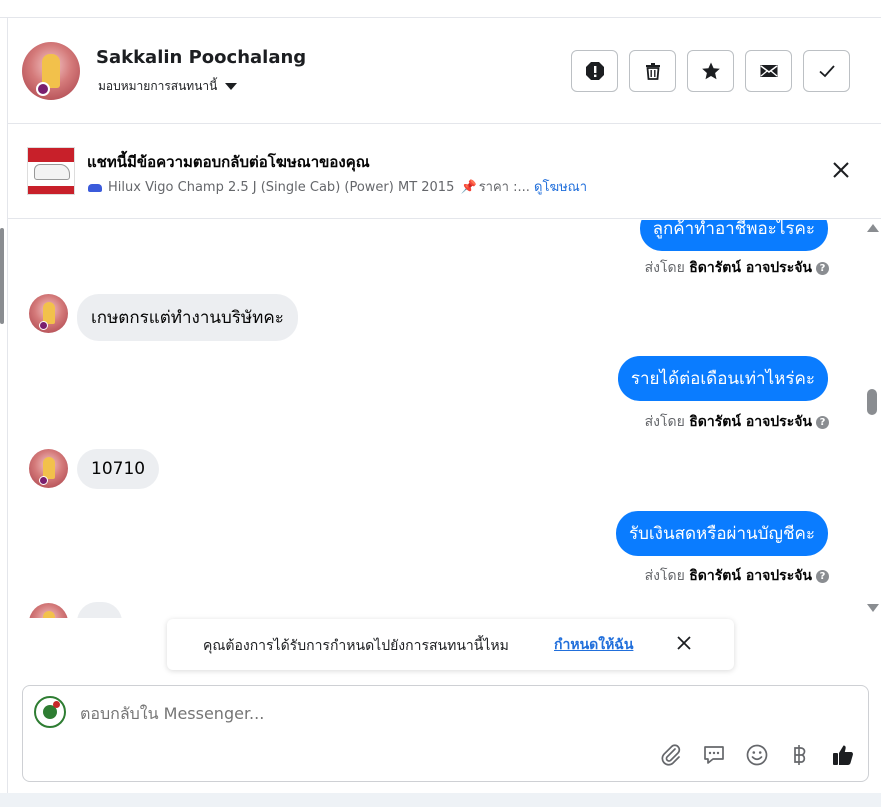 The image size is (881, 807). I want to click on emoji-icon, so click(756, 754).